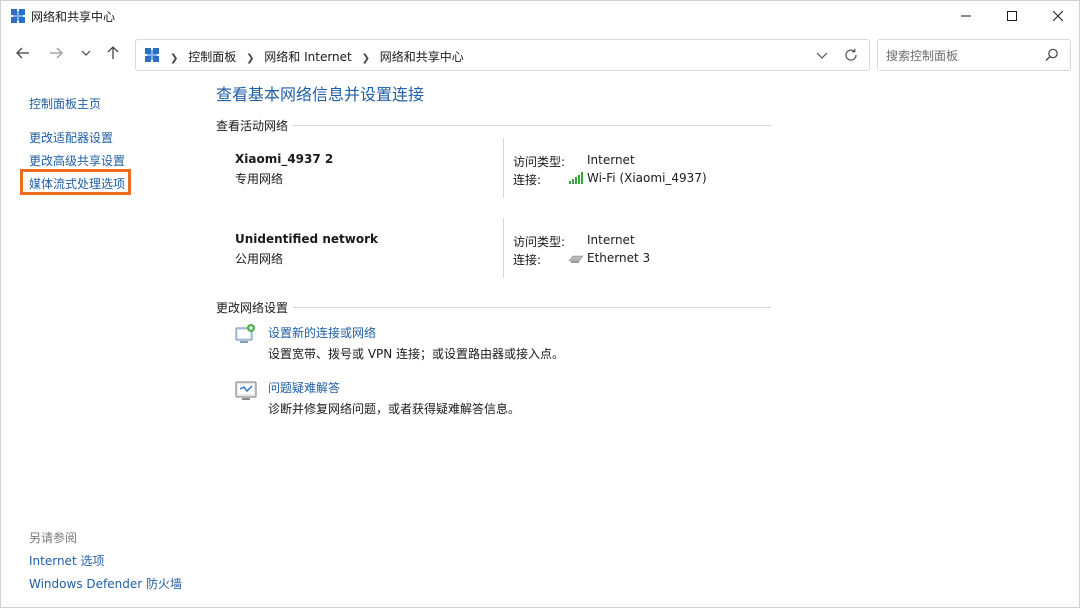  I want to click on troubleshoot-icon, so click(246, 390).